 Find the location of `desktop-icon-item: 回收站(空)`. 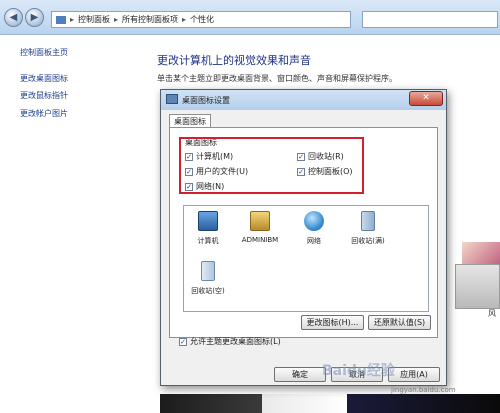

desktop-icon-item: 回收站(空) is located at coordinates (208, 278).